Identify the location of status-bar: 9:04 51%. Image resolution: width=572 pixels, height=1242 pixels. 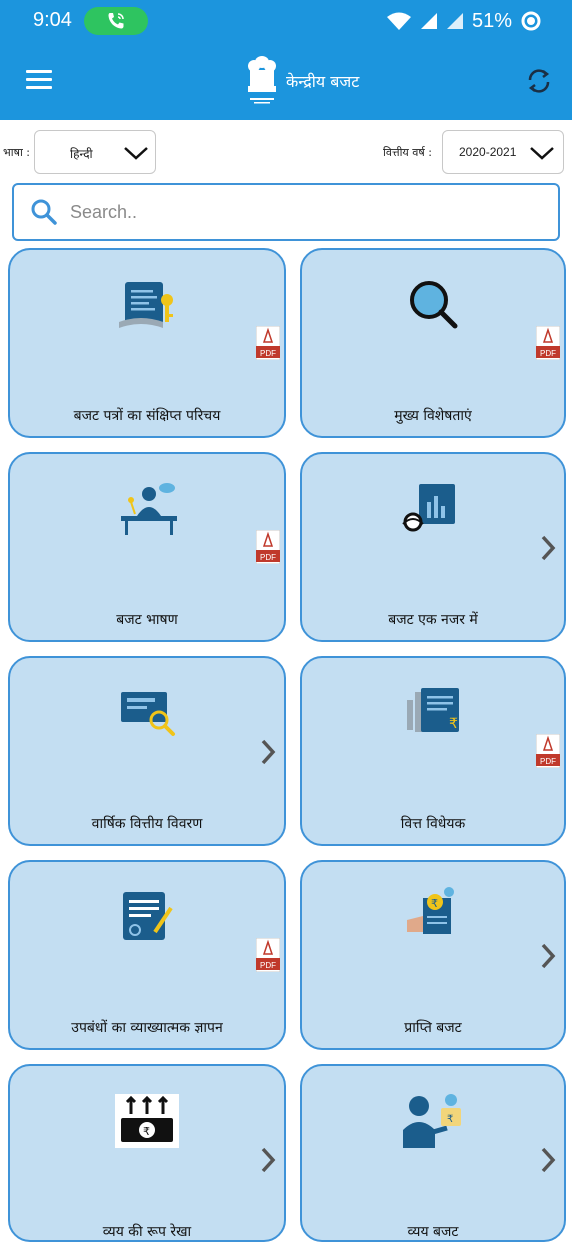
(286, 21).